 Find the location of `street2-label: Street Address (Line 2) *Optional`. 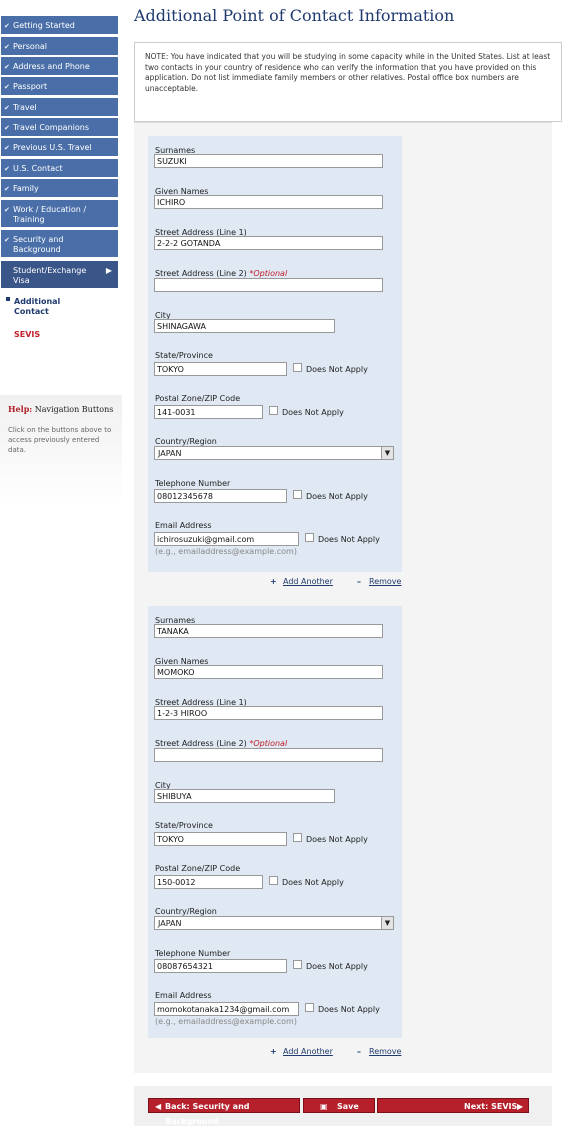

street2-label: Street Address (Line 2) *Optional is located at coordinates (221, 273).